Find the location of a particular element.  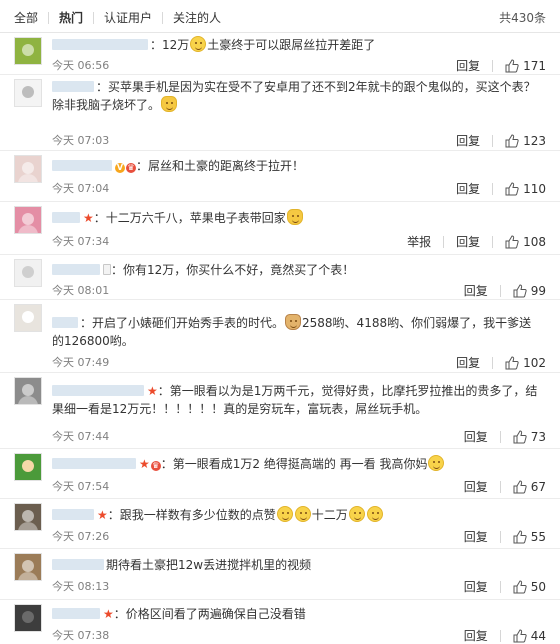

comment-text-part: ：屌丝和土豪的距离终于拉开！ is located at coordinates (220, 166).